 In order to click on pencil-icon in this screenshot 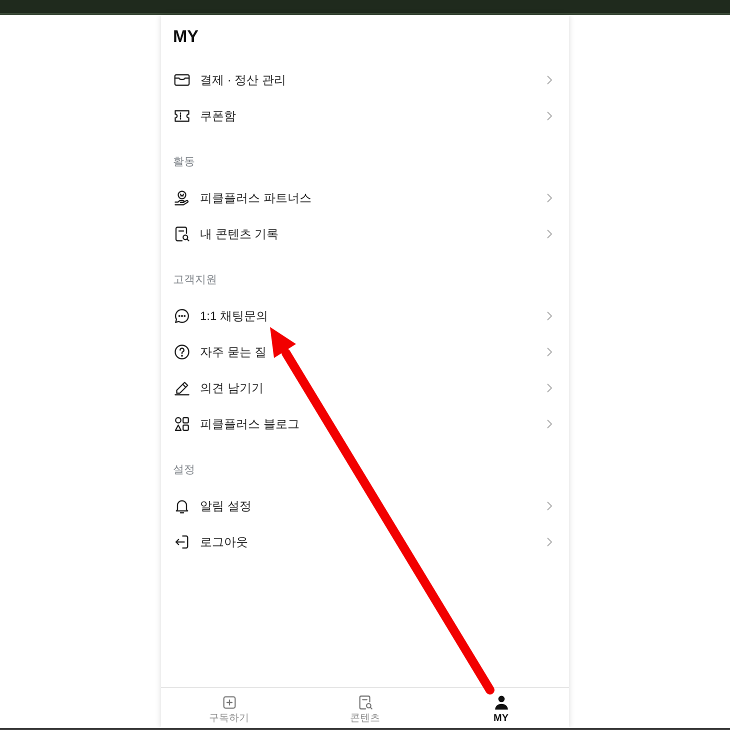, I will do `click(182, 388)`.